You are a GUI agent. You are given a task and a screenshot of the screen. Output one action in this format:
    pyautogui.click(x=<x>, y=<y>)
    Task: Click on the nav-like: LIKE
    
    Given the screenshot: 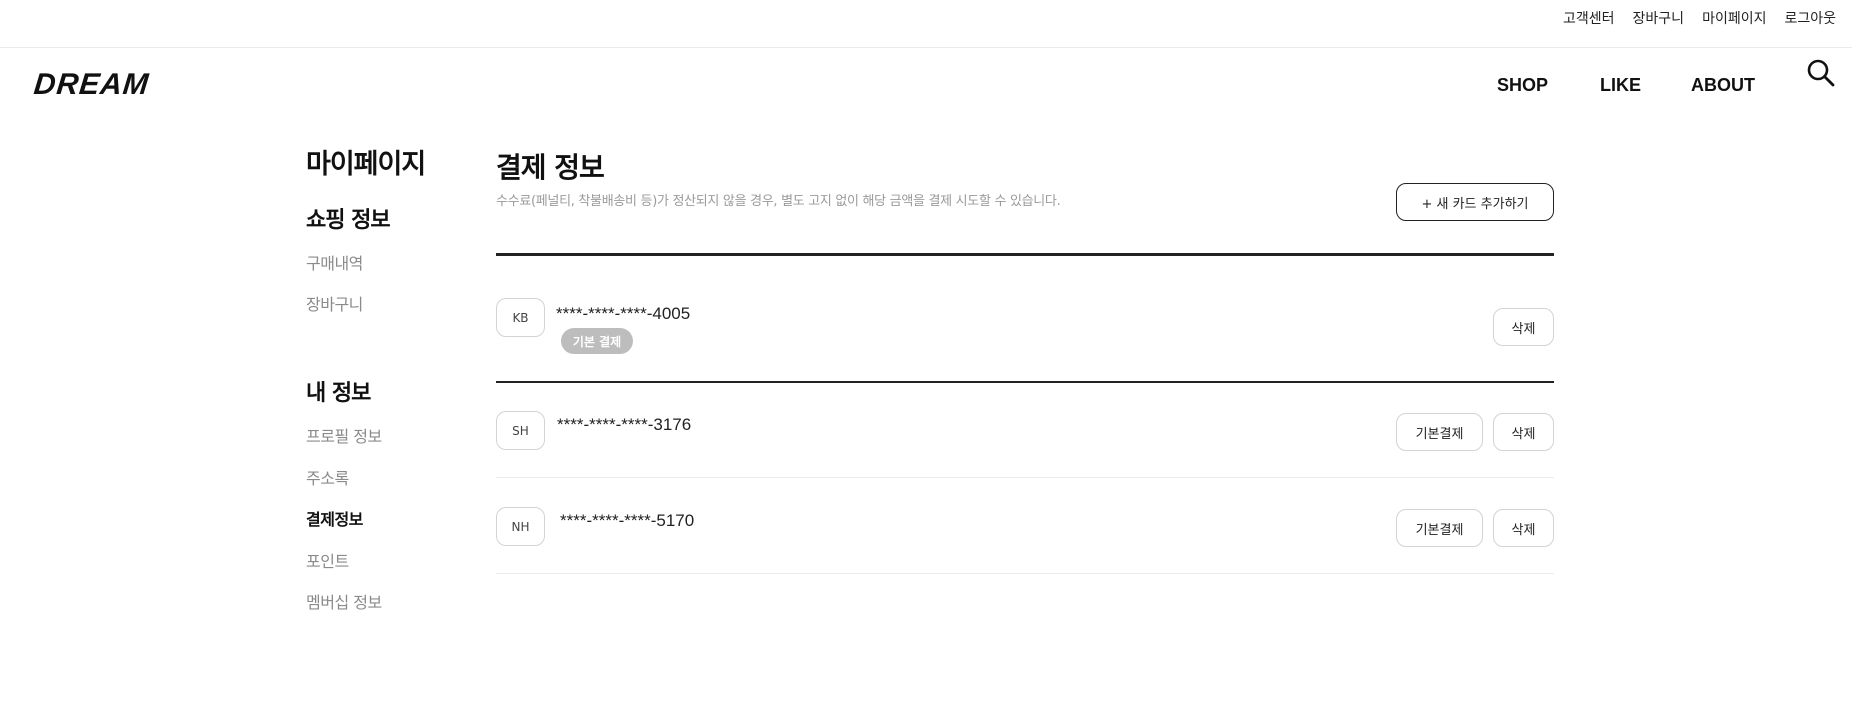 What is the action you would take?
    pyautogui.click(x=1625, y=85)
    